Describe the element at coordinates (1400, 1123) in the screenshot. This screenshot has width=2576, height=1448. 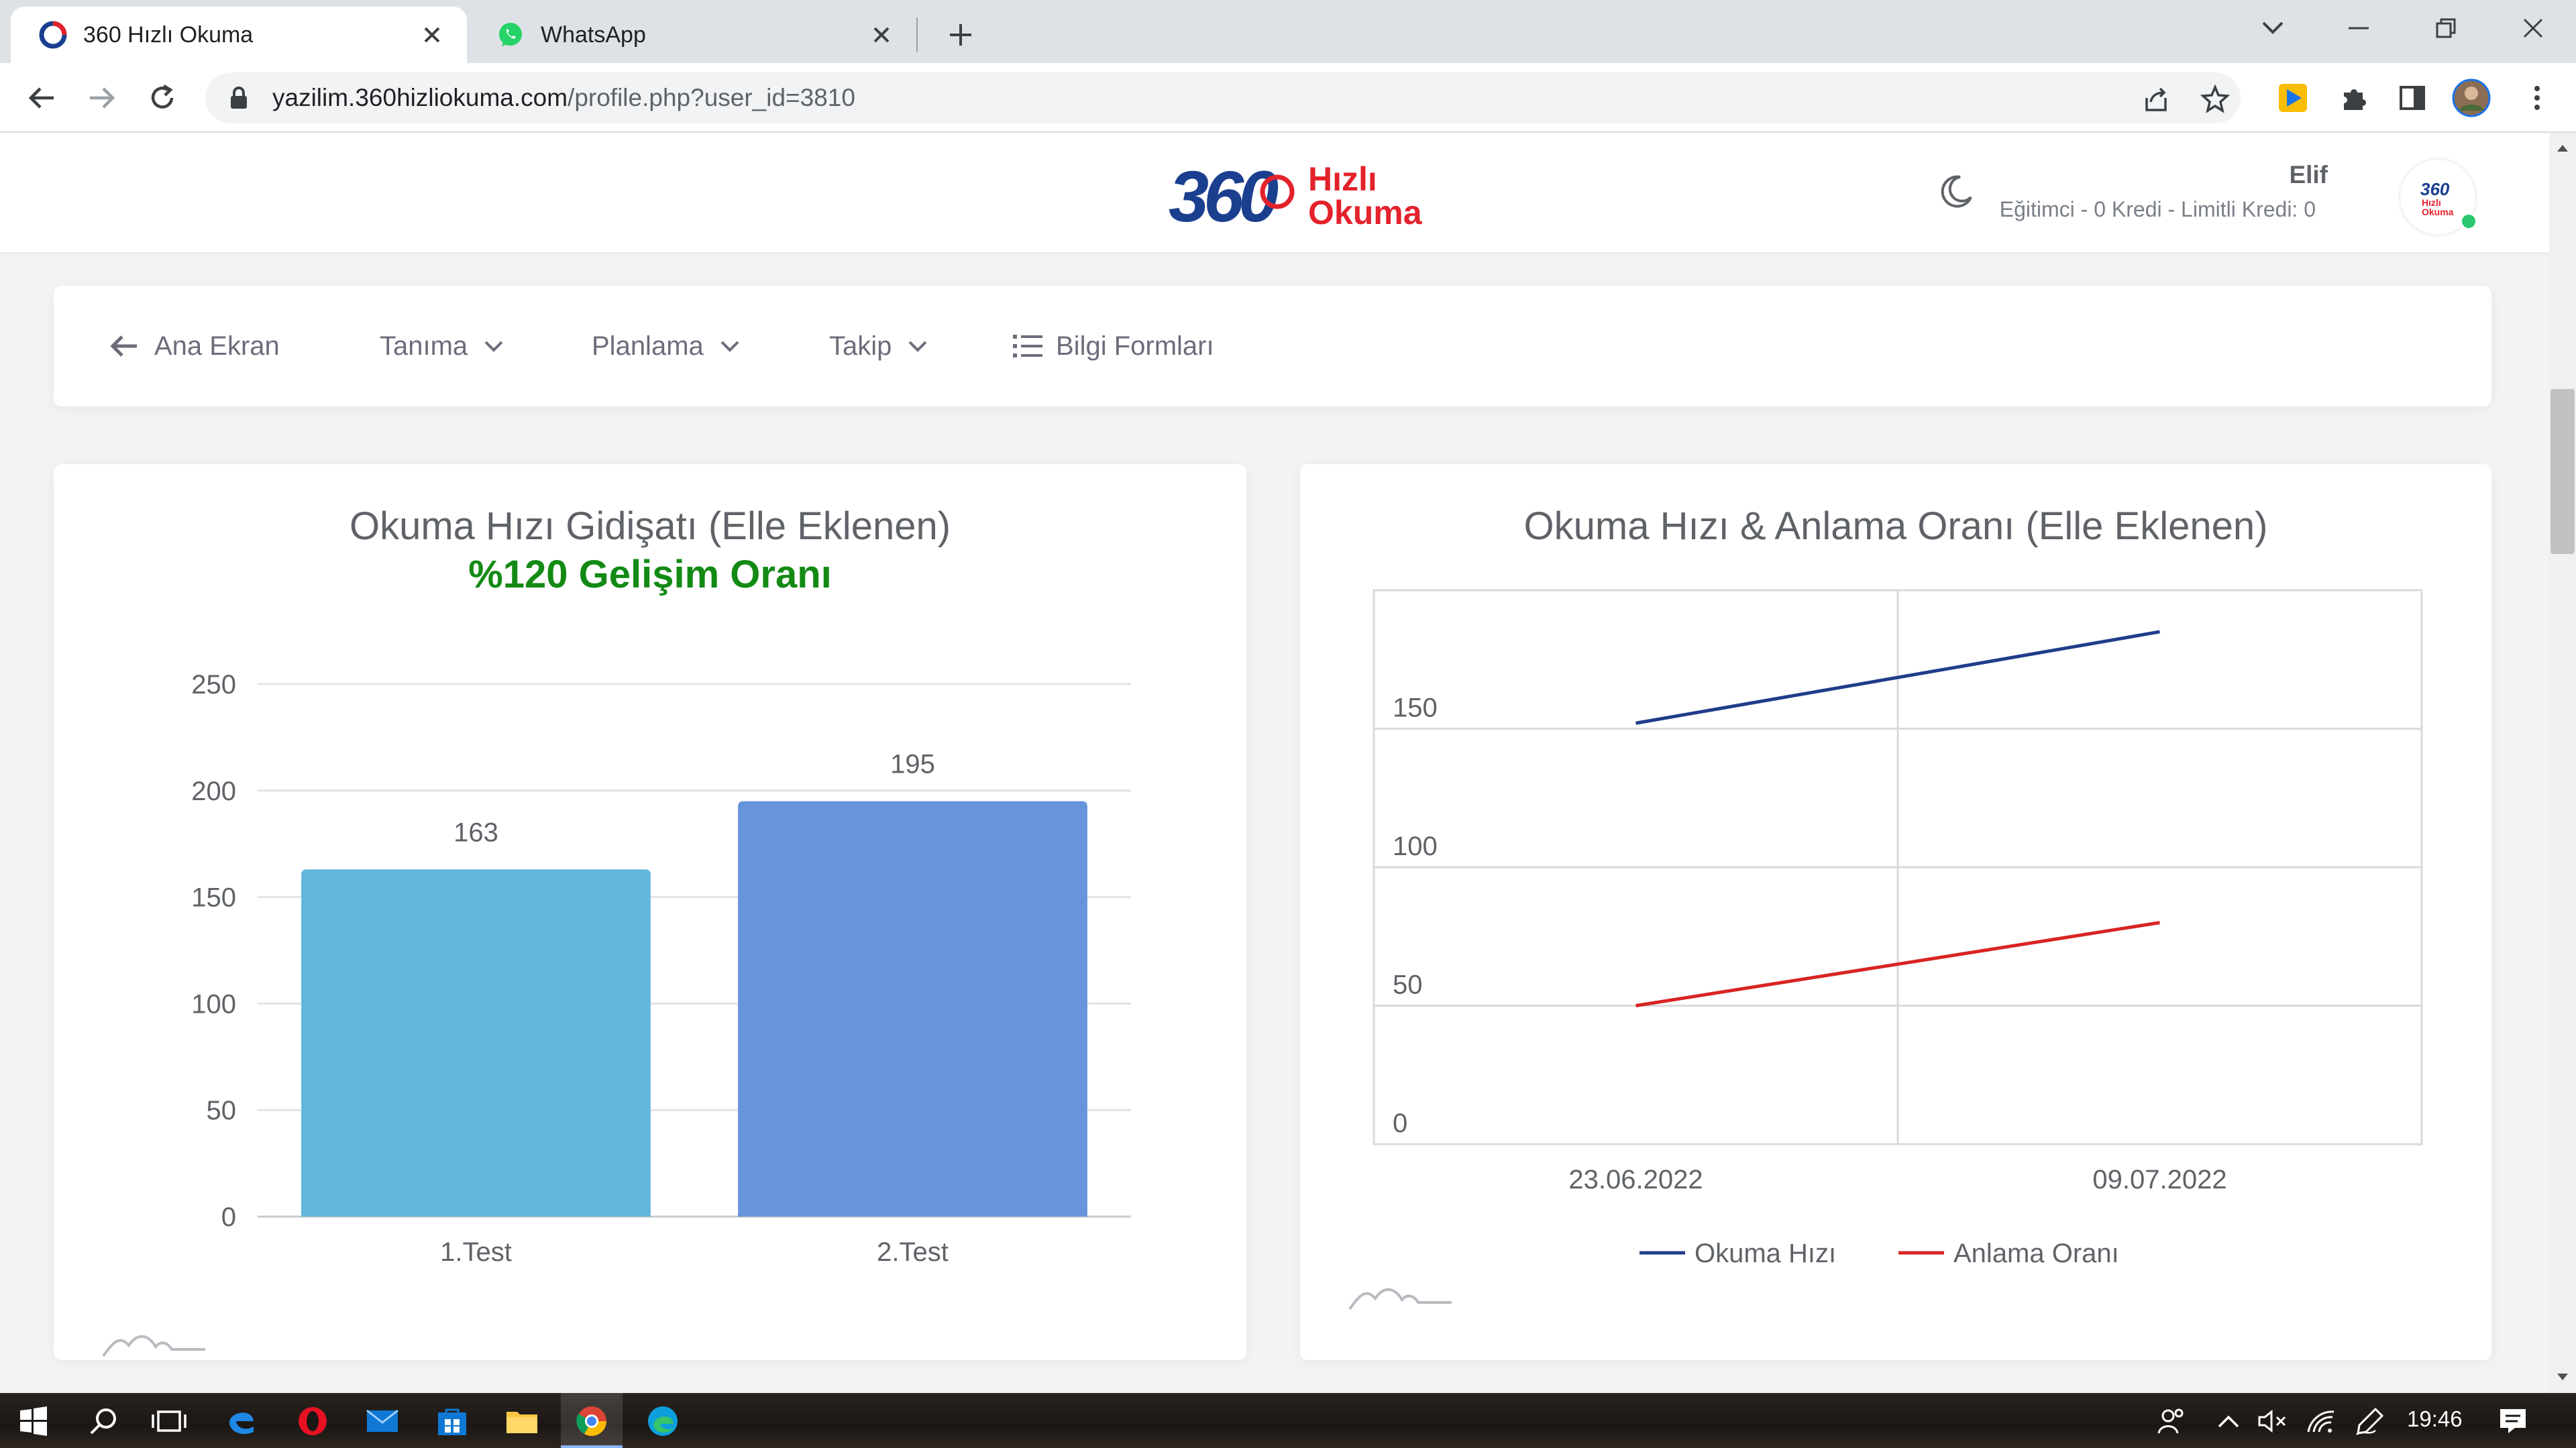
I see `y-tick-label: 0` at that location.